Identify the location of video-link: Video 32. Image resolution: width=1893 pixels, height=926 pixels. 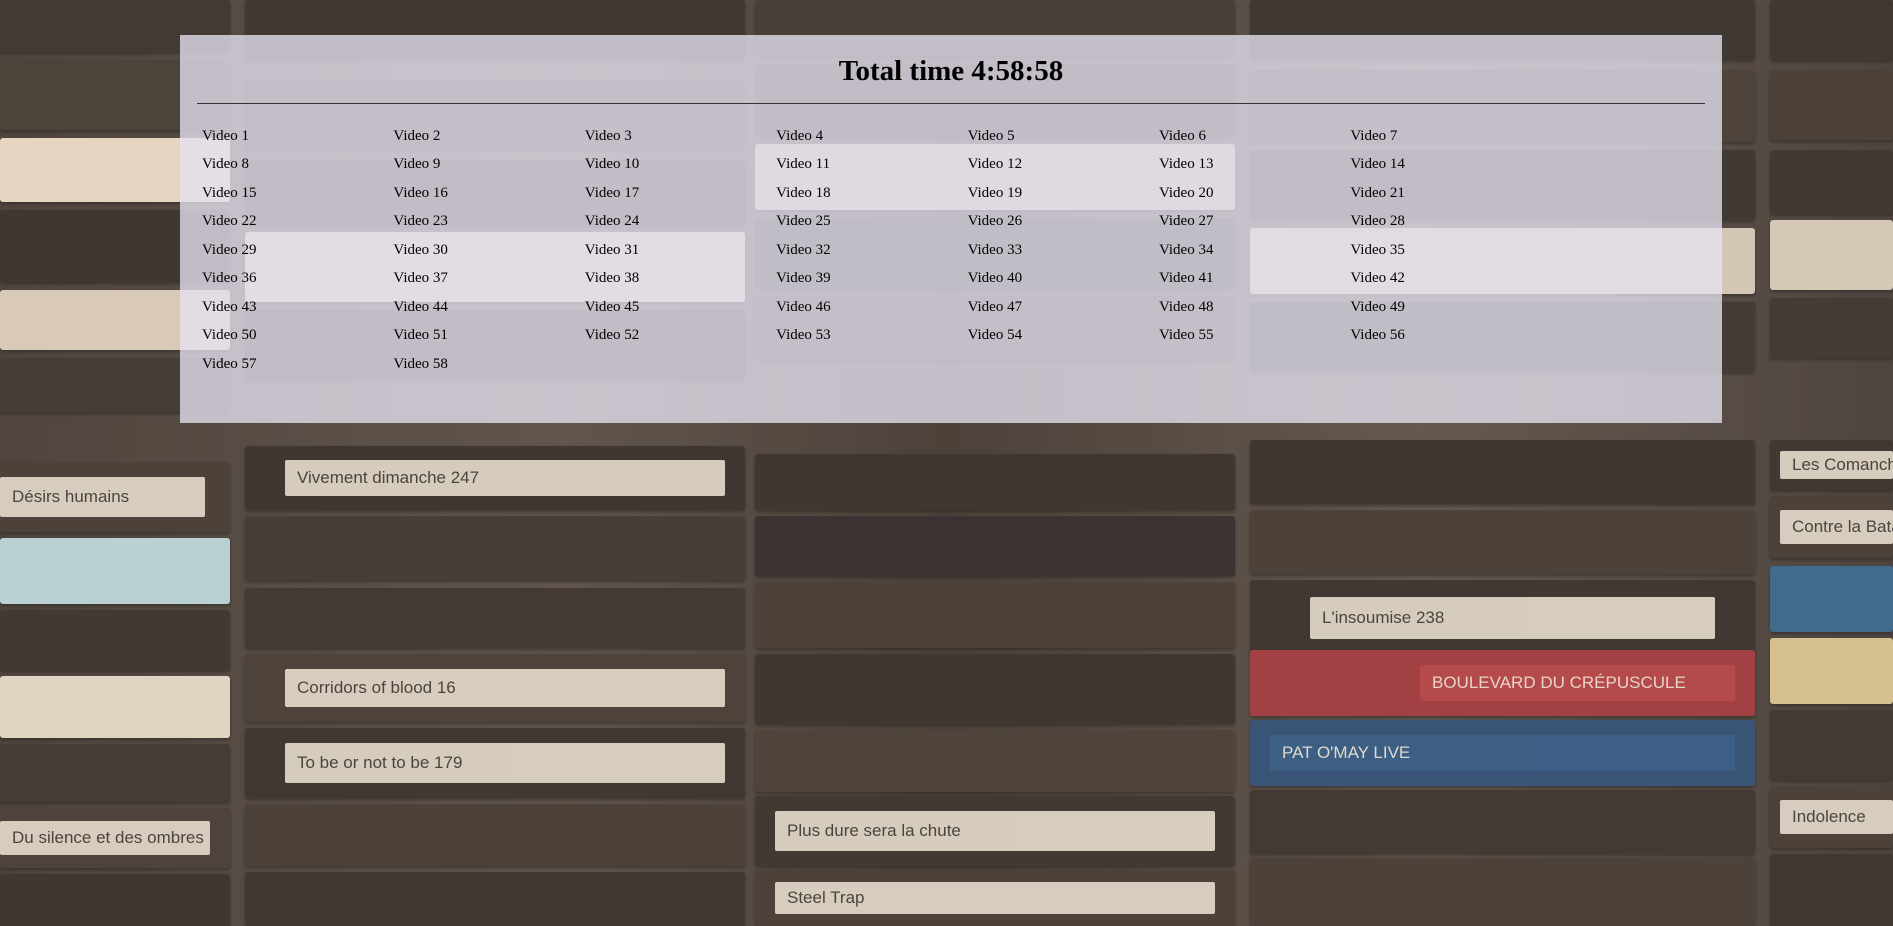
(803, 257).